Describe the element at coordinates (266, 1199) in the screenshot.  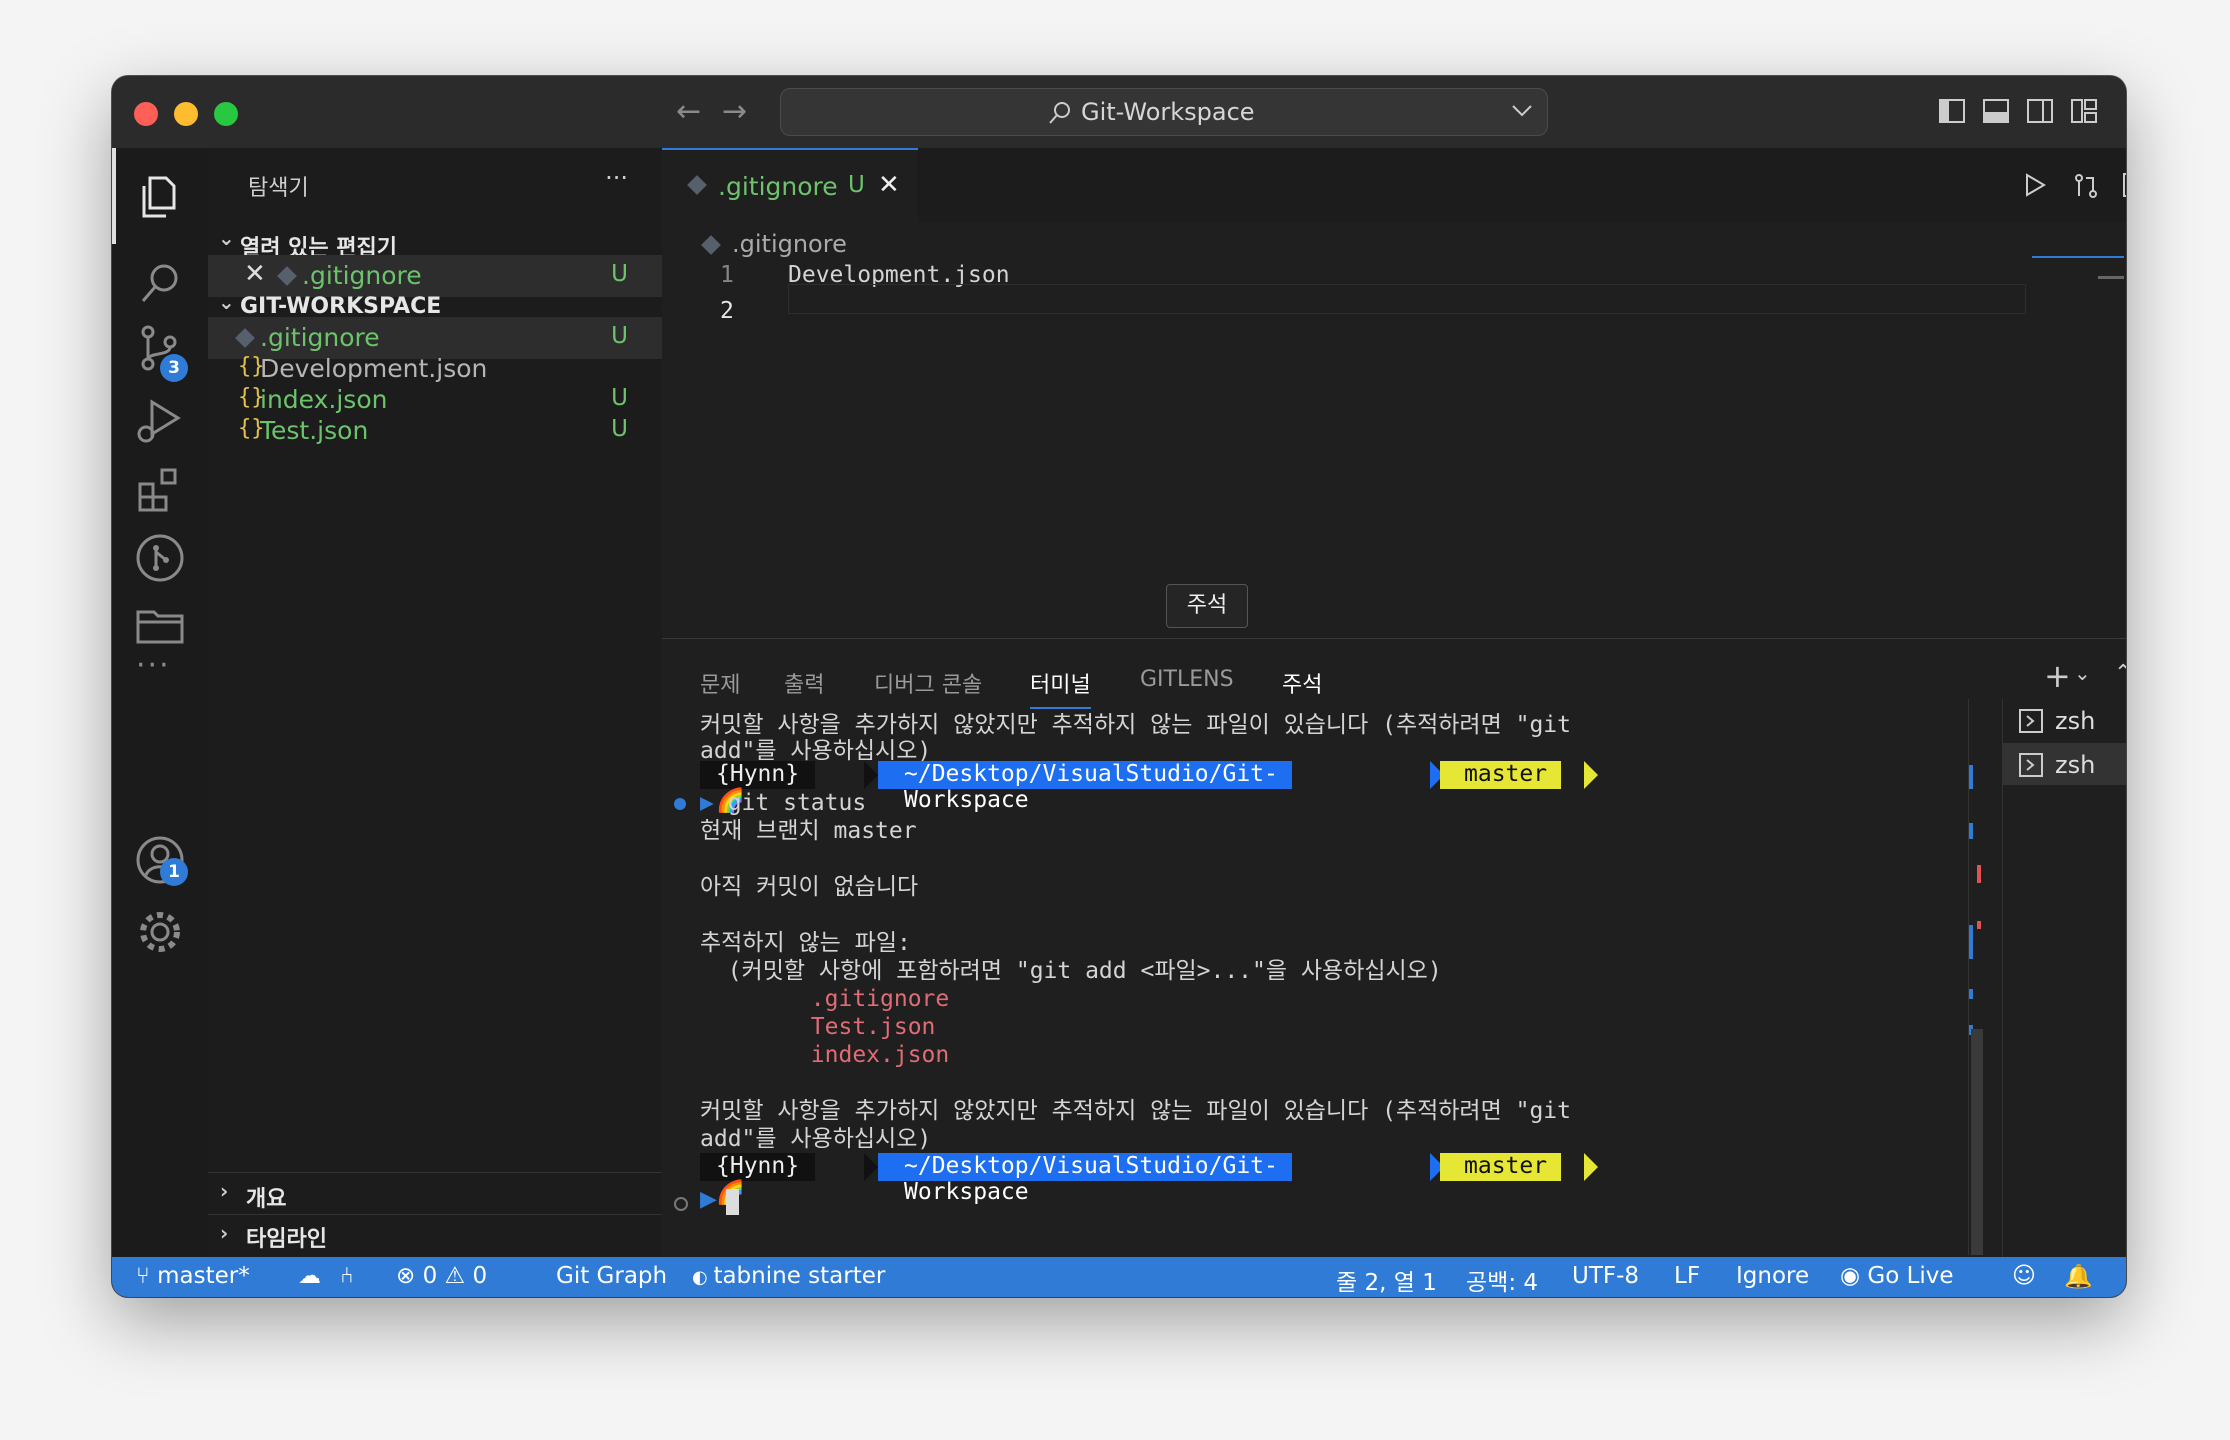
I see `outline-label: 개요` at that location.